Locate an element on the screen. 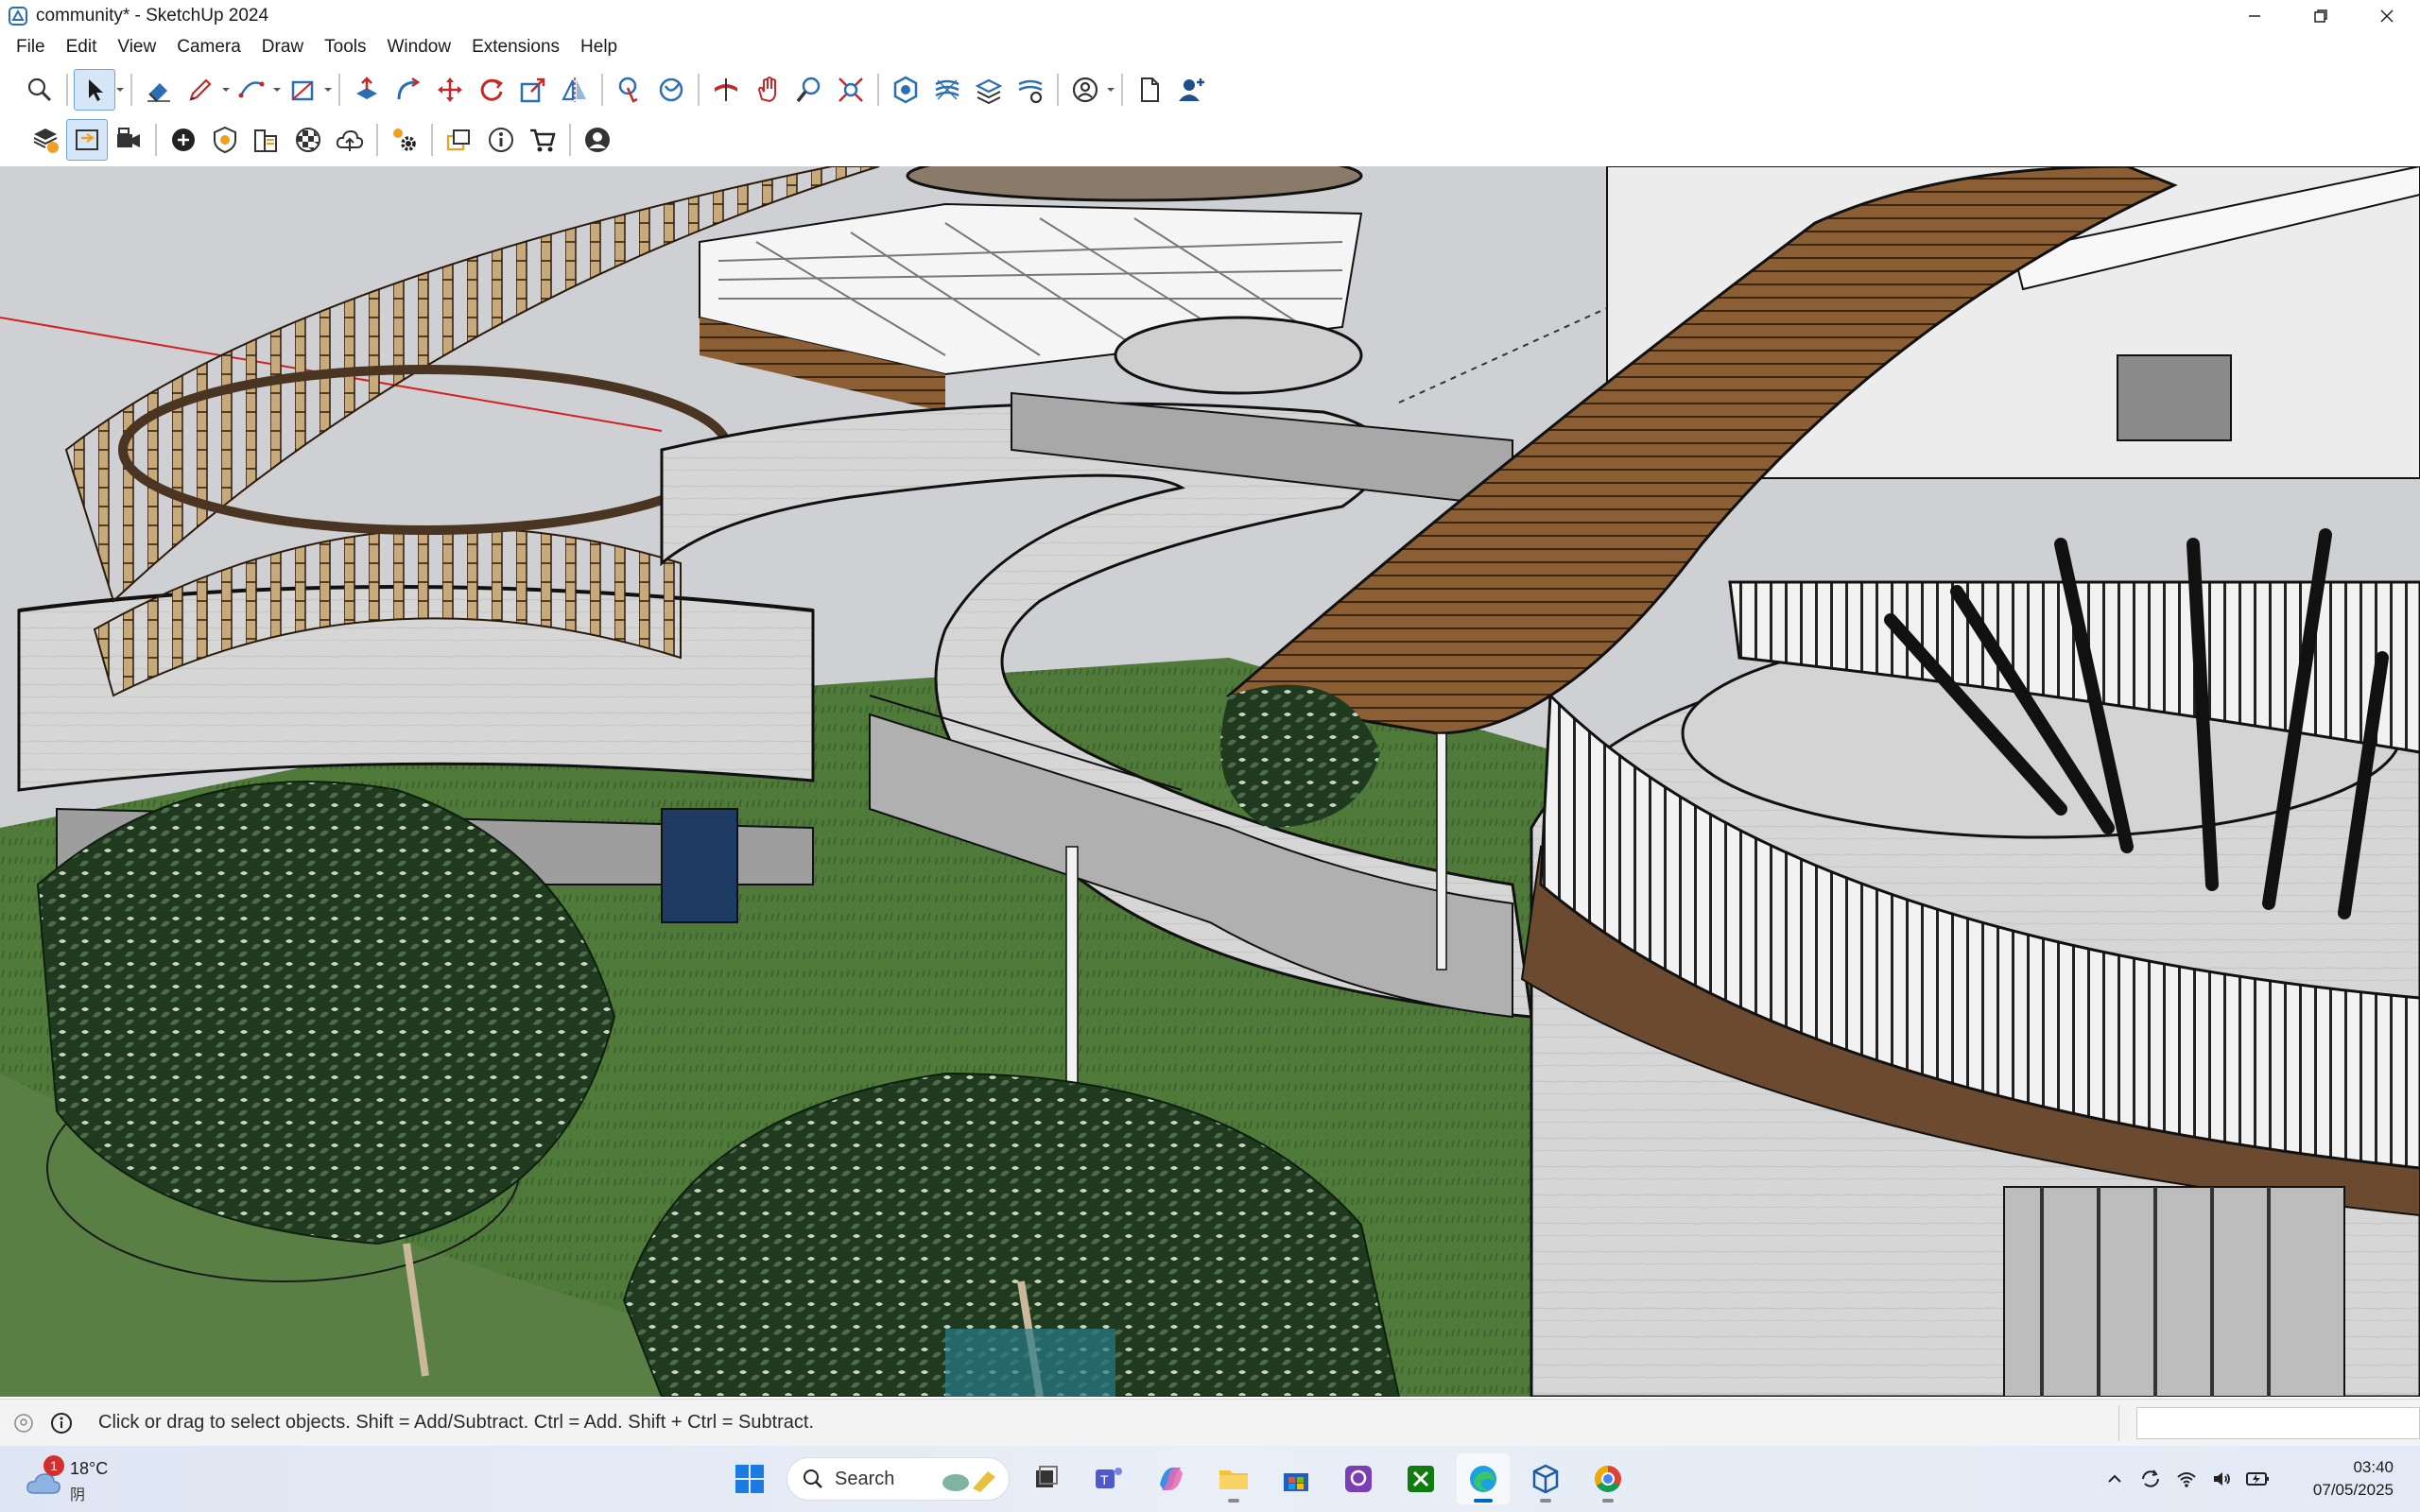 Image resolution: width=2420 pixels, height=1512 pixels. eraser-tool is located at coordinates (159, 90).